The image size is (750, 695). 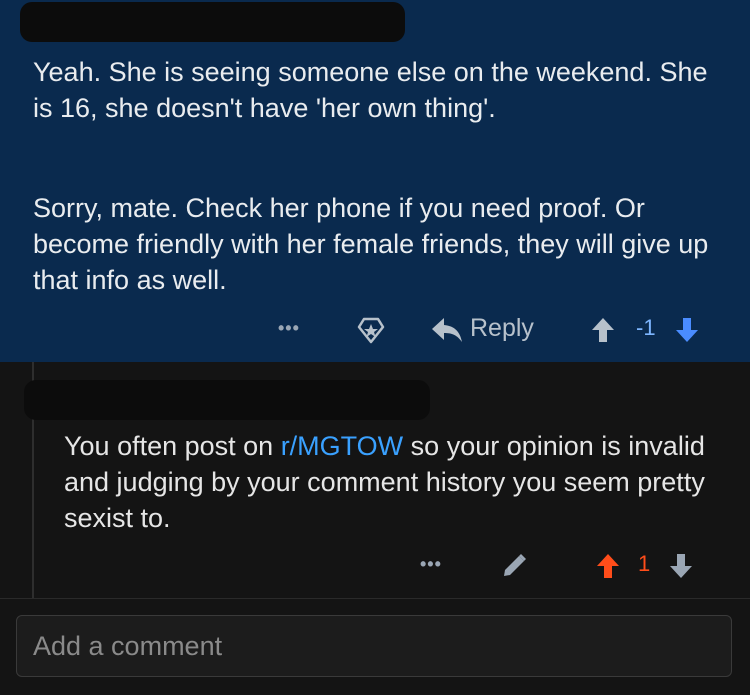 I want to click on star-badge-icon, so click(x=371, y=332).